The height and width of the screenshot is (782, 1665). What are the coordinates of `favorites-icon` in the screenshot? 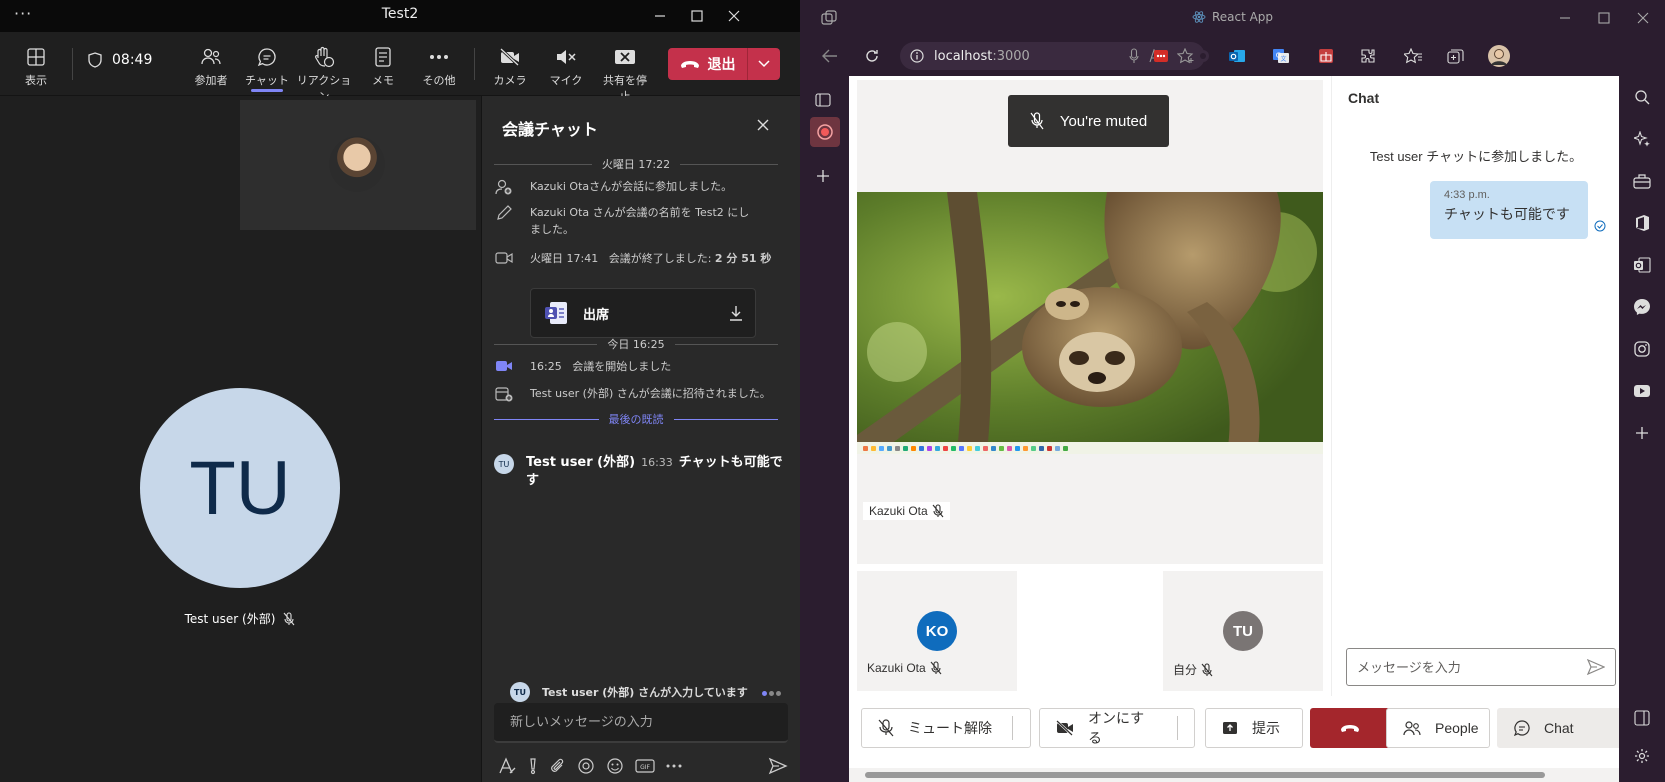 It's located at (1413, 56).